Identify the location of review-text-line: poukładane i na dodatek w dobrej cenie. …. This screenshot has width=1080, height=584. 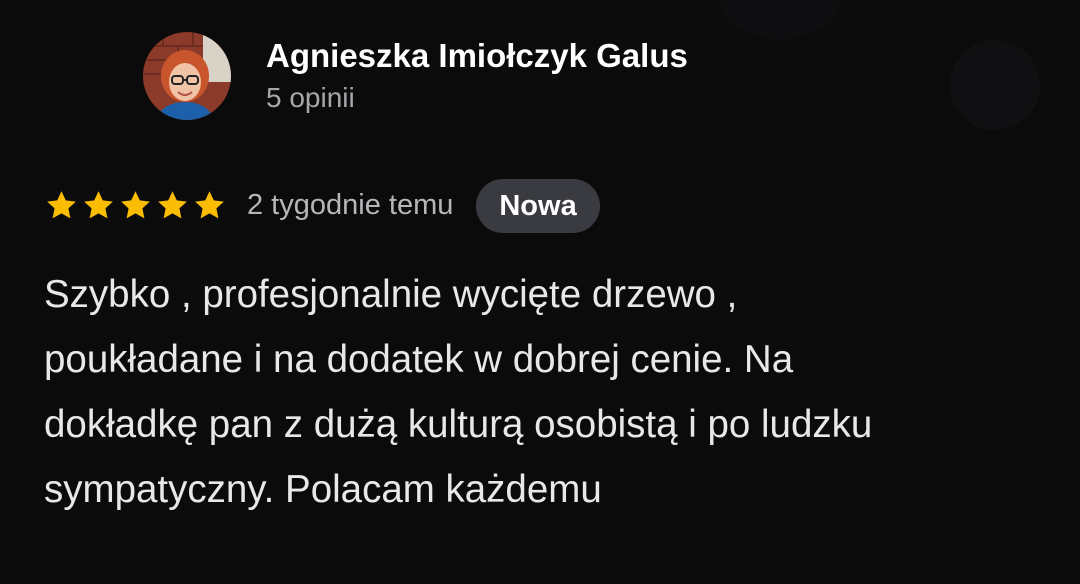
(419, 359).